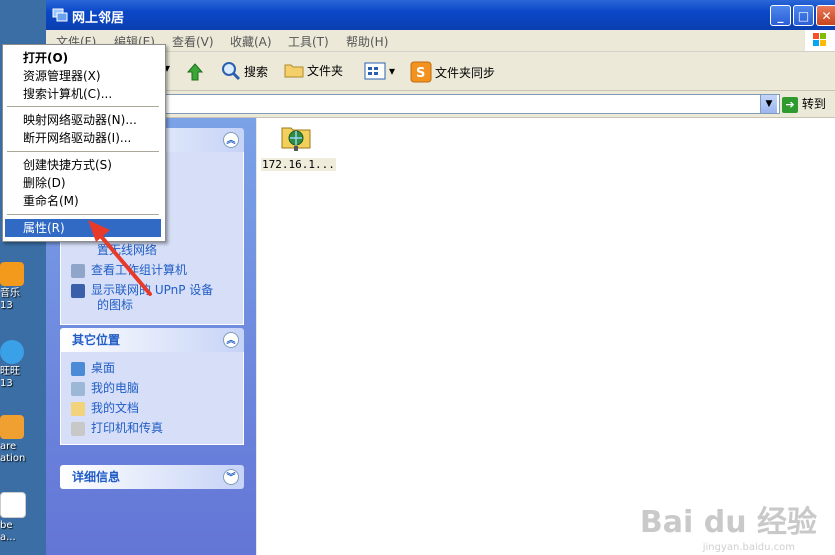 Image resolution: width=835 pixels, height=555 pixels. What do you see at coordinates (825, 15) in the screenshot?
I see `close-button: ✕` at bounding box center [825, 15].